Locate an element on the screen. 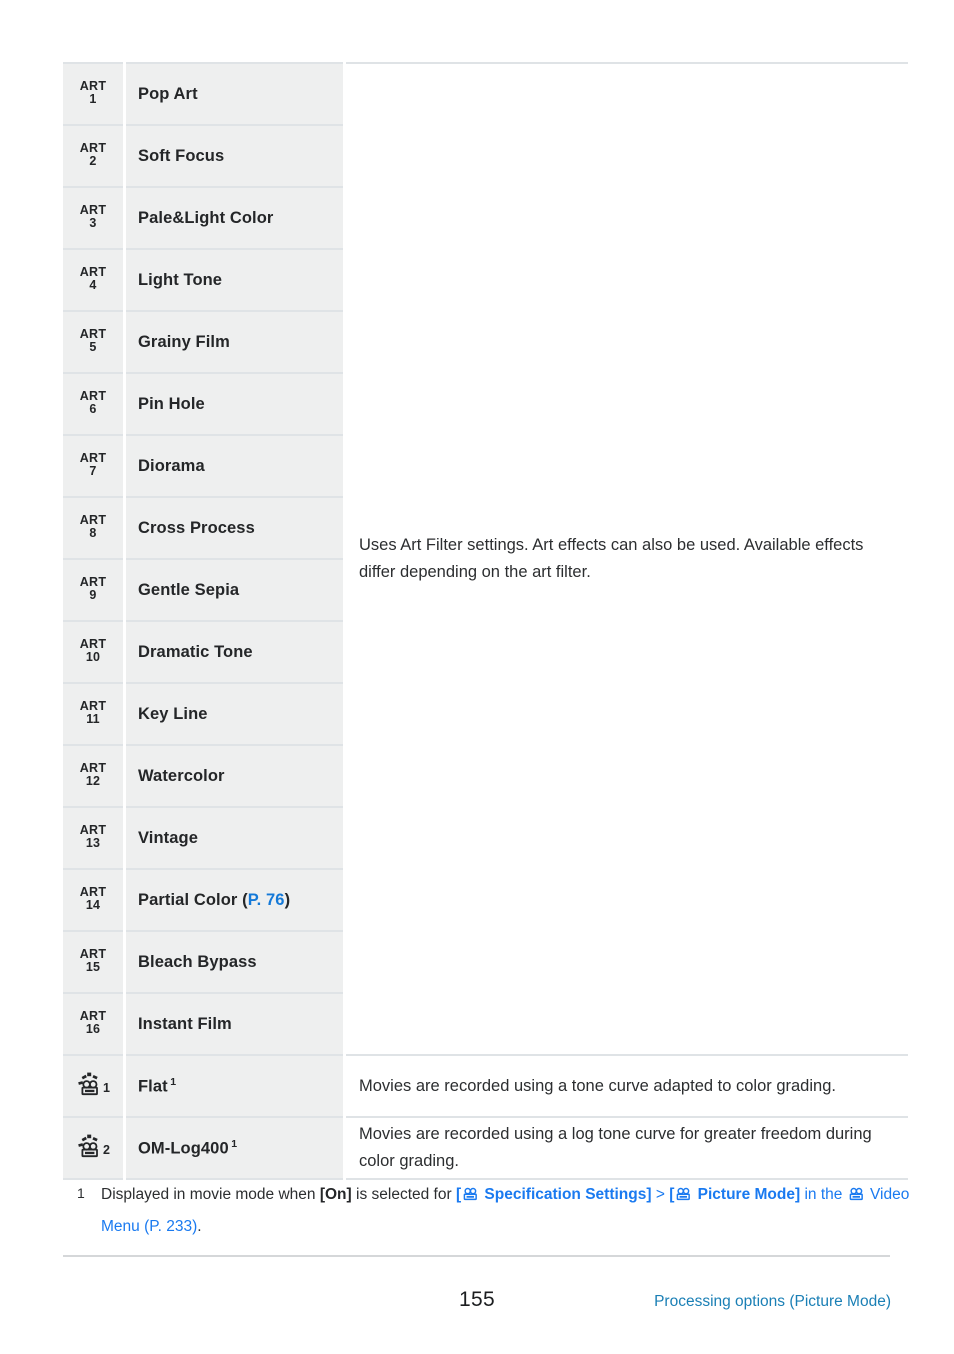 The width and height of the screenshot is (954, 1354). art-icon-cell: ART 3 is located at coordinates (94, 217).